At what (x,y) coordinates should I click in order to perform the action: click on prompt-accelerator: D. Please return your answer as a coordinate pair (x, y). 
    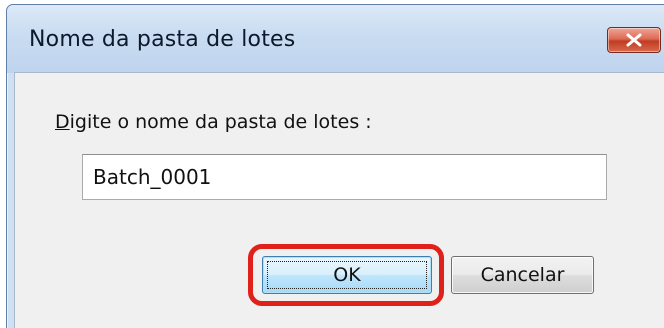
    Looking at the image, I should click on (62, 122).